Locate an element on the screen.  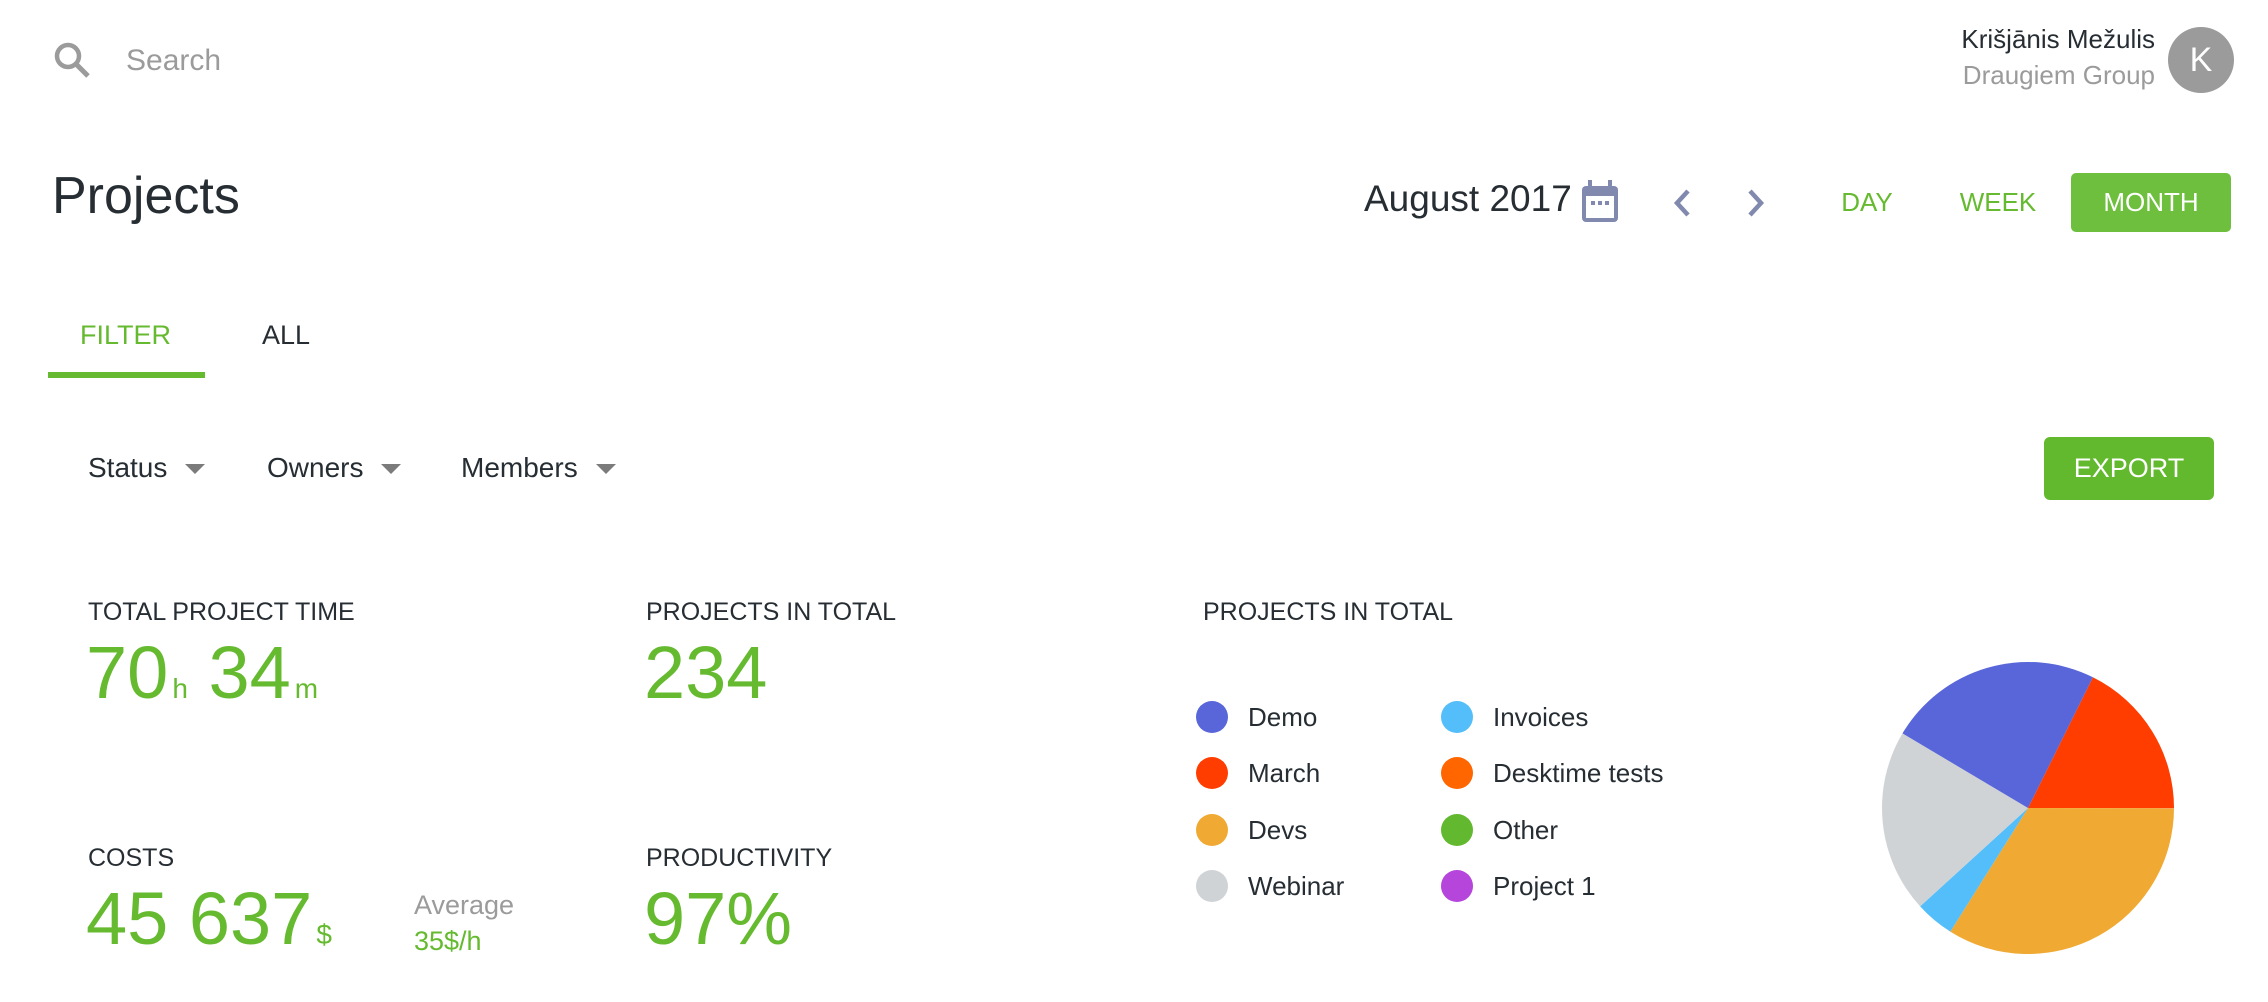
legend-item: Invoices is located at coordinates (1514, 717).